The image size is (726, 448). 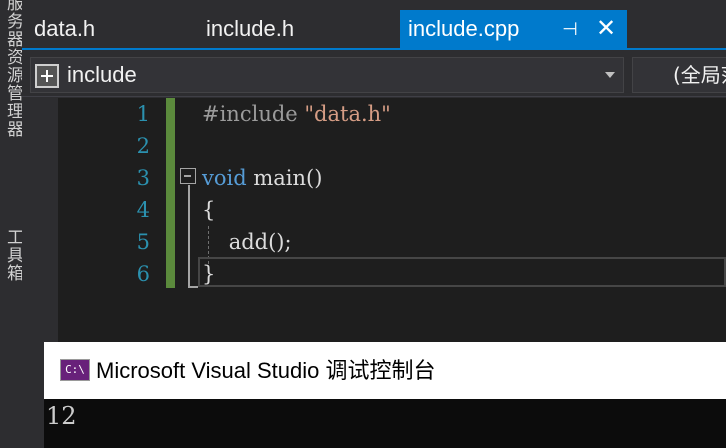 What do you see at coordinates (284, 178) in the screenshot?
I see `function-signature: main()` at bounding box center [284, 178].